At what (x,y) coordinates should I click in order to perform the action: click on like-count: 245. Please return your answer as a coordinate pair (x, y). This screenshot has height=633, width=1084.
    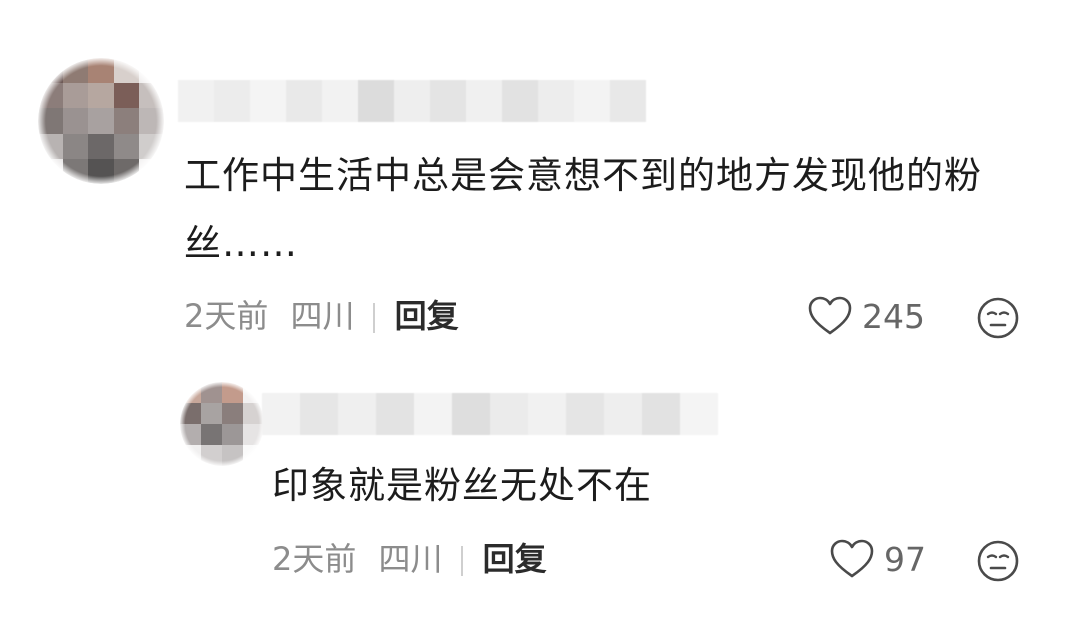
    Looking at the image, I should click on (893, 316).